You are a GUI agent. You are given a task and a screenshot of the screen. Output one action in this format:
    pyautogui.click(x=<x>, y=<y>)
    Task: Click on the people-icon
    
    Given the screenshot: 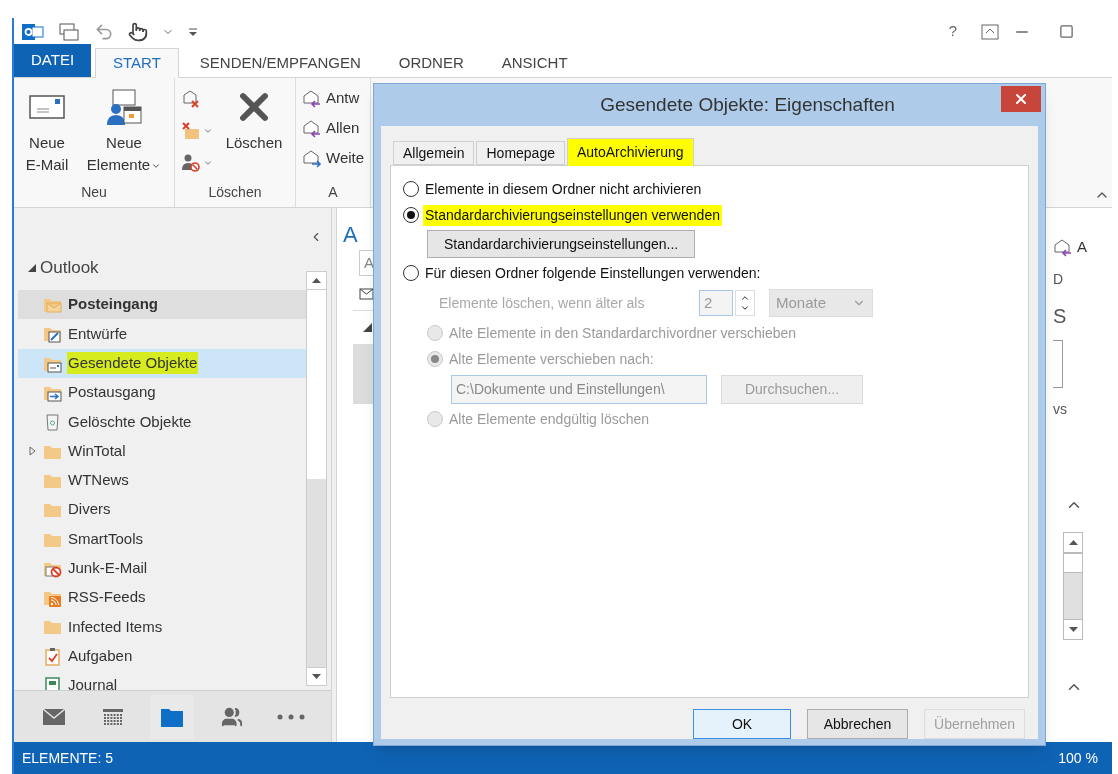 What is the action you would take?
    pyautogui.click(x=231, y=716)
    